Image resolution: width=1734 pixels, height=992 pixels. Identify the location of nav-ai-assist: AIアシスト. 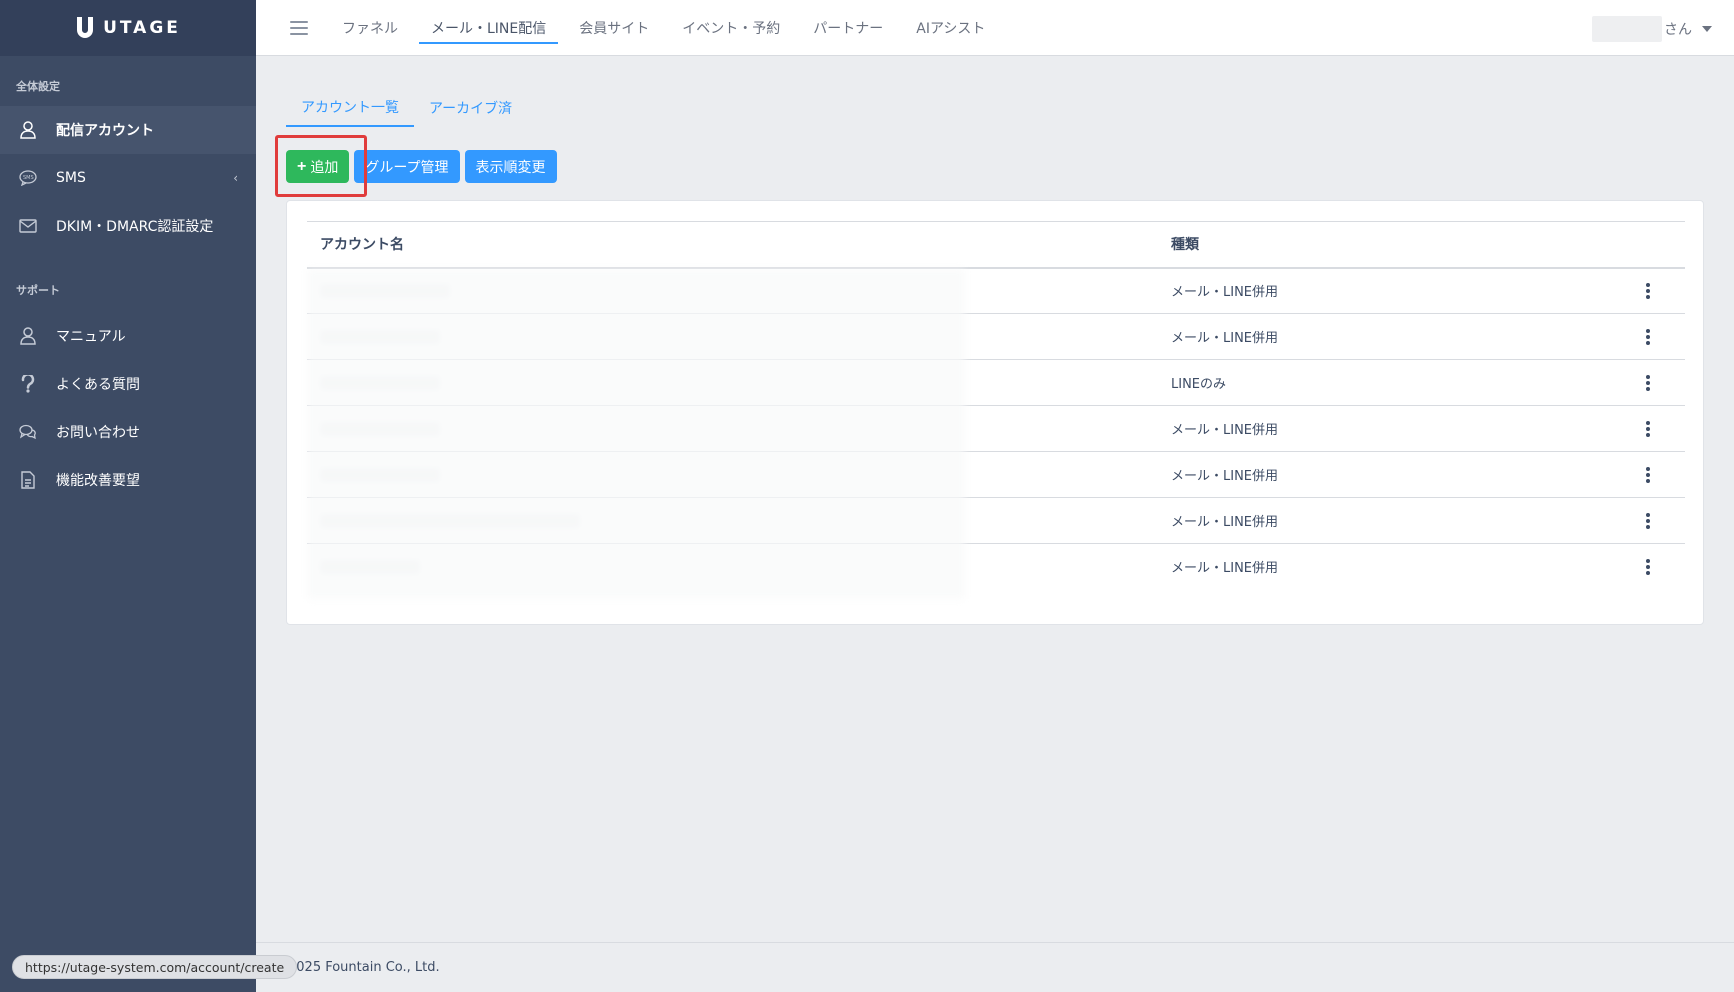
(950, 28).